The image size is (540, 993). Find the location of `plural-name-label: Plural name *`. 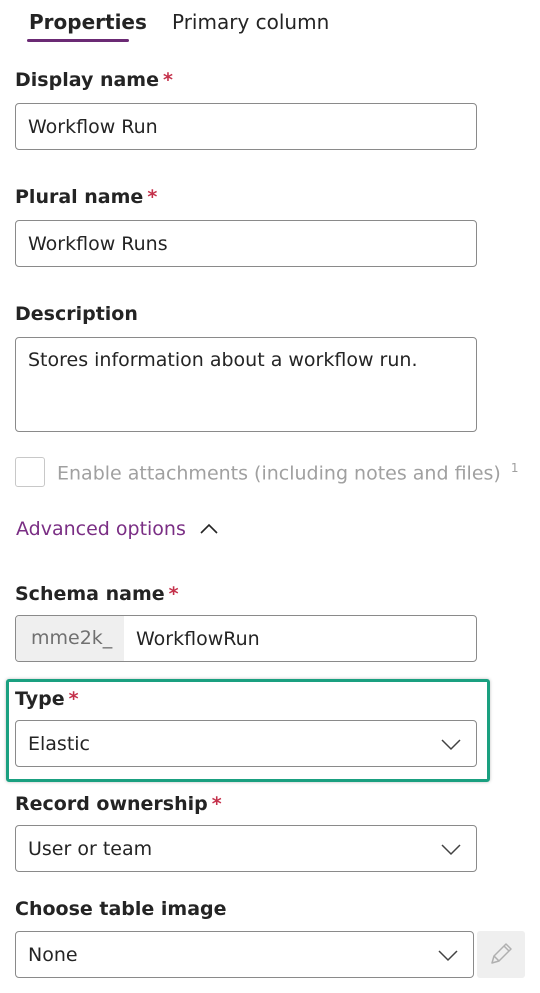

plural-name-label: Plural name * is located at coordinates (86, 197).